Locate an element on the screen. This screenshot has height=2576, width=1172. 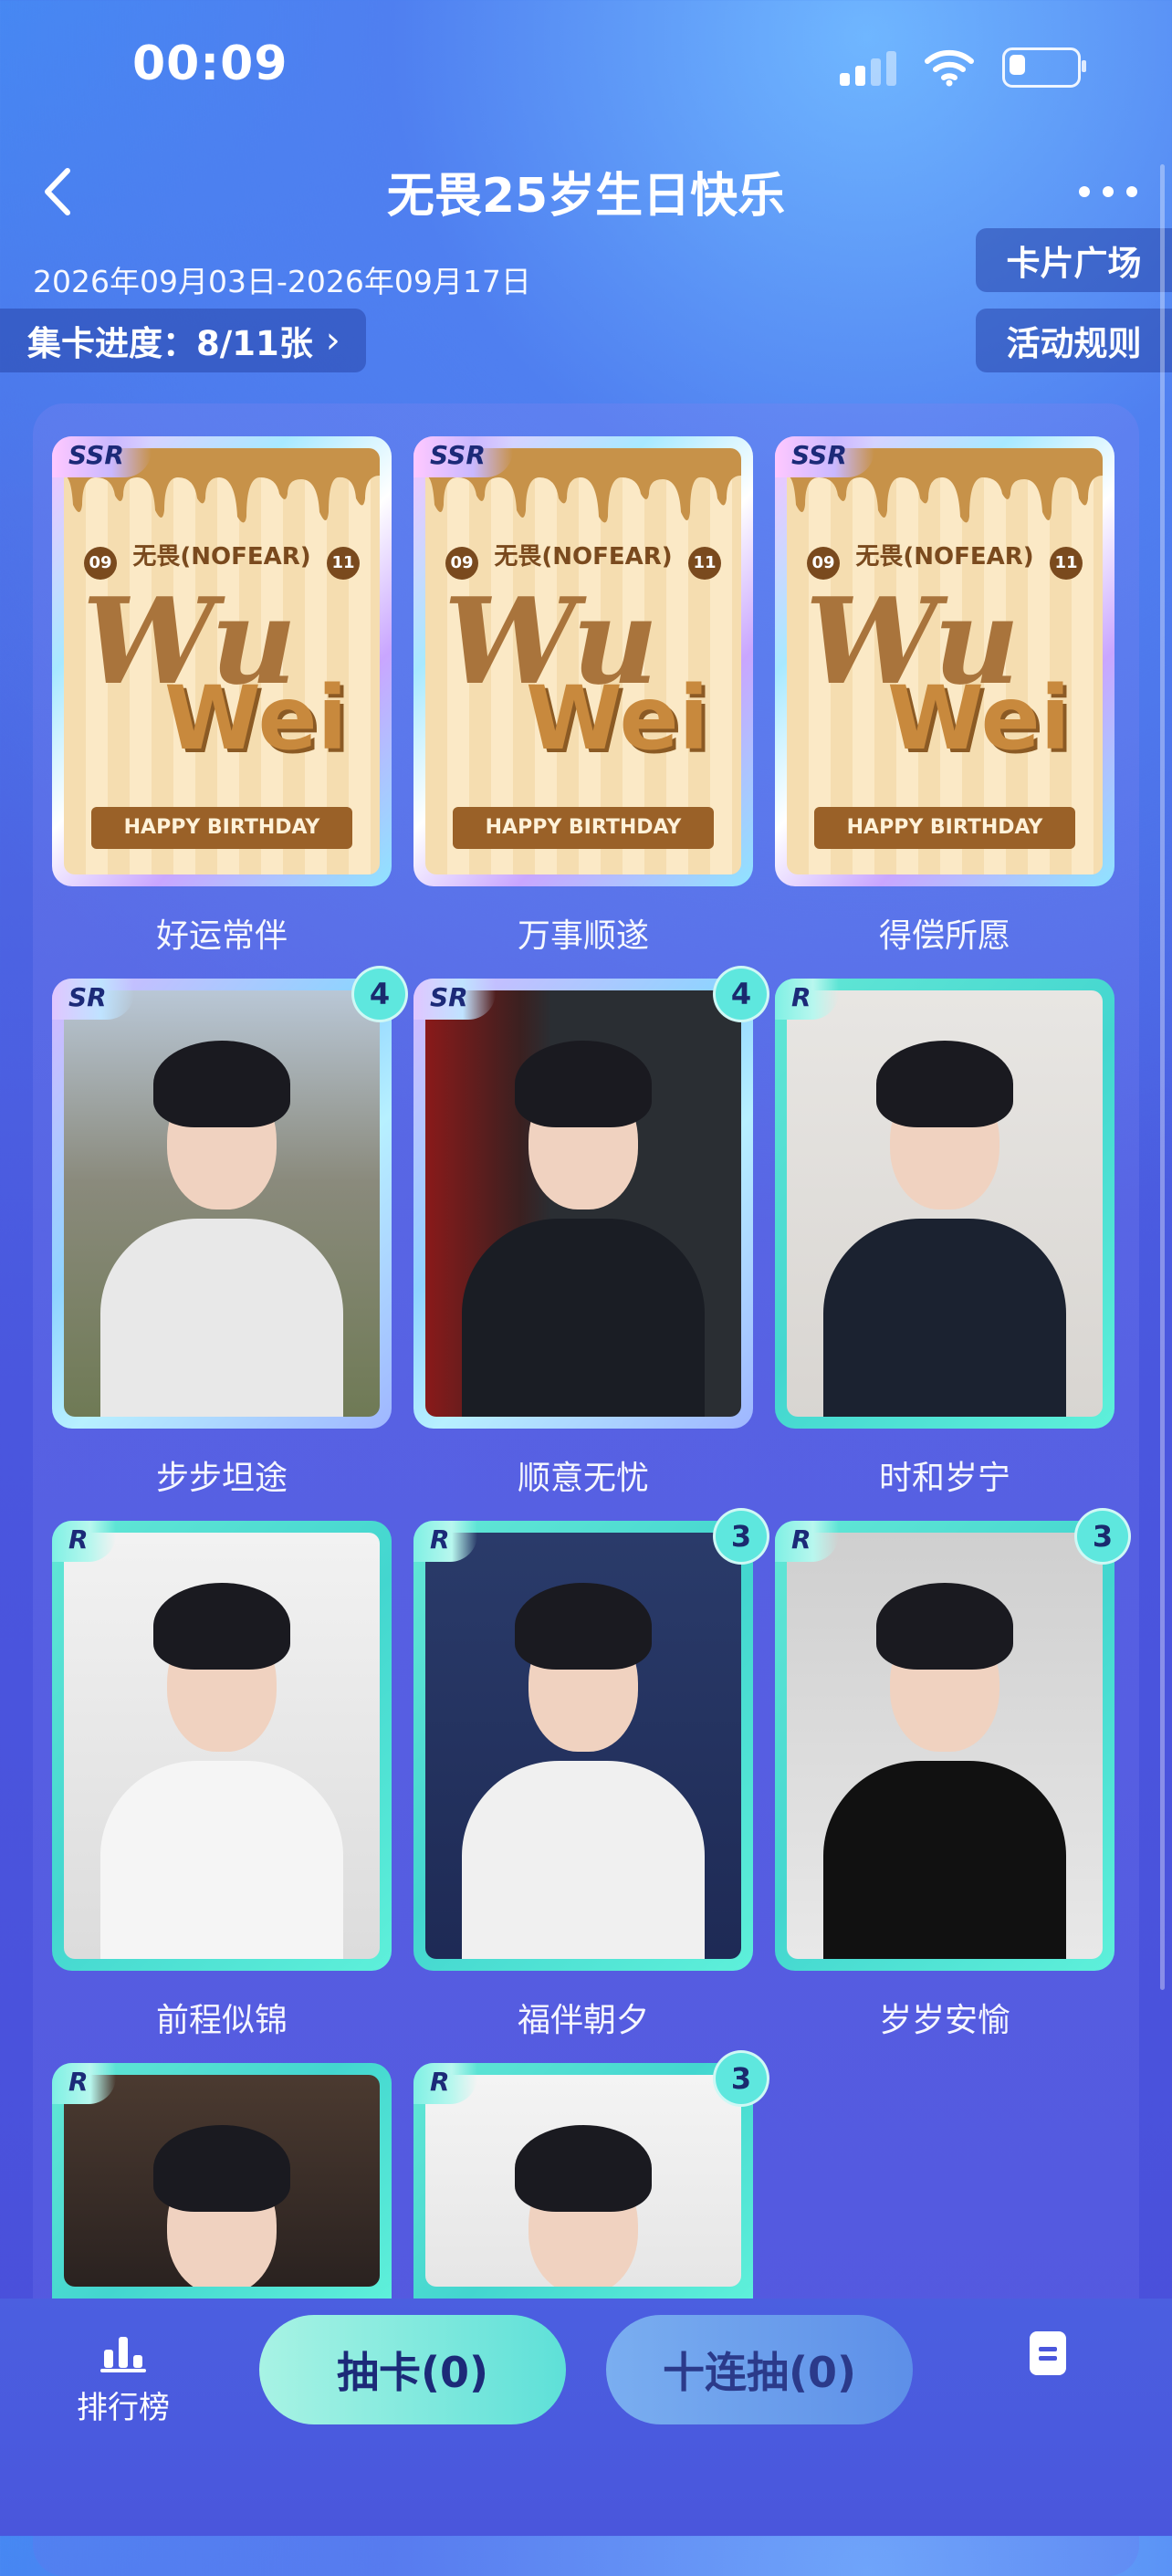
activity-rules-button: 活动规则 is located at coordinates (1074, 340).